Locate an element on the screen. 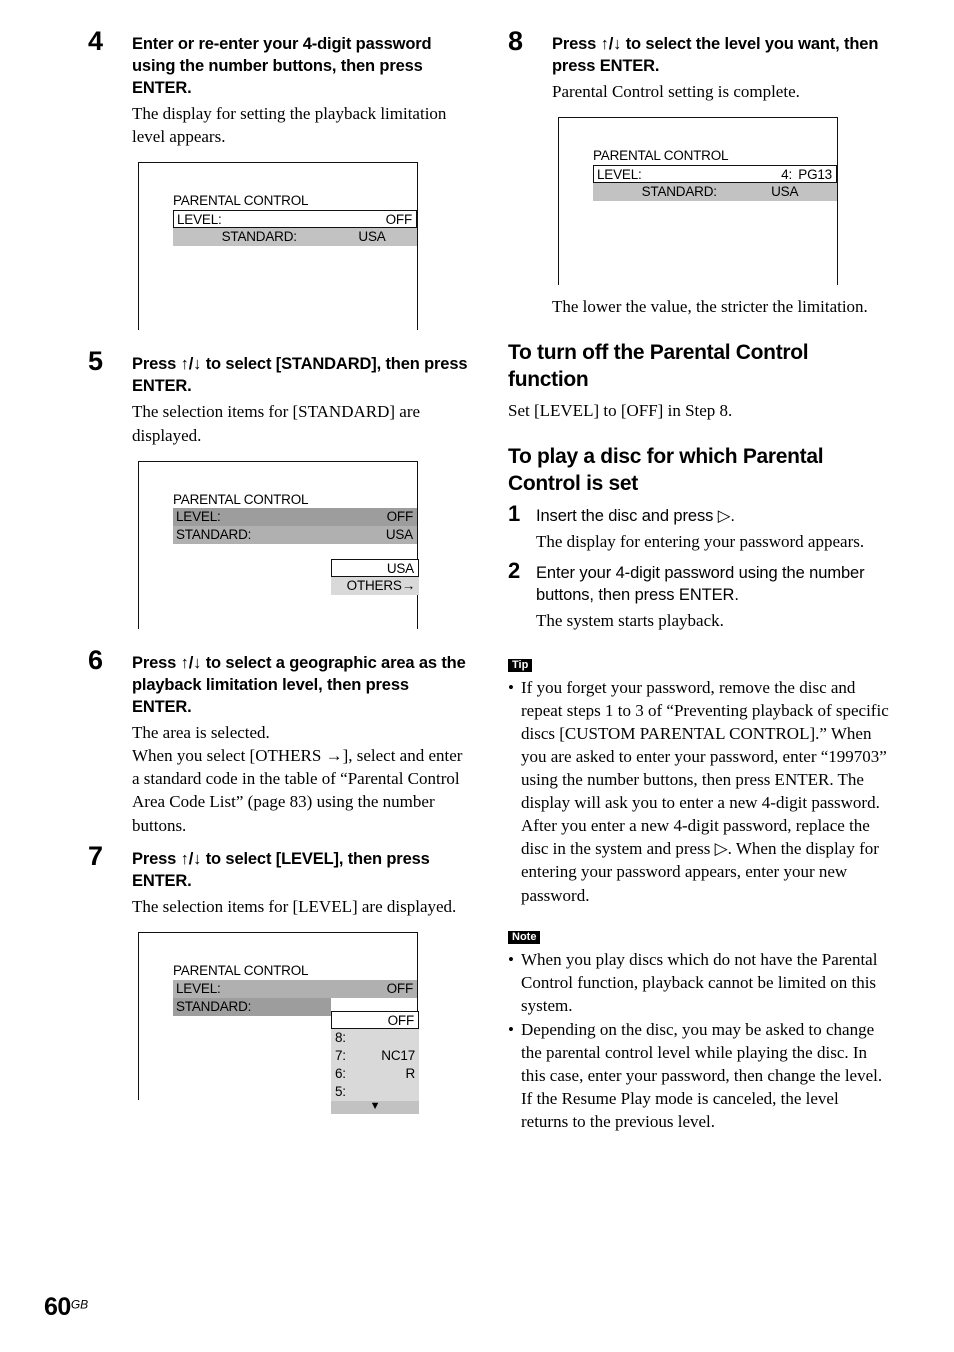 This screenshot has width=954, height=1352. level-6-rank: 6: is located at coordinates (340, 1074).